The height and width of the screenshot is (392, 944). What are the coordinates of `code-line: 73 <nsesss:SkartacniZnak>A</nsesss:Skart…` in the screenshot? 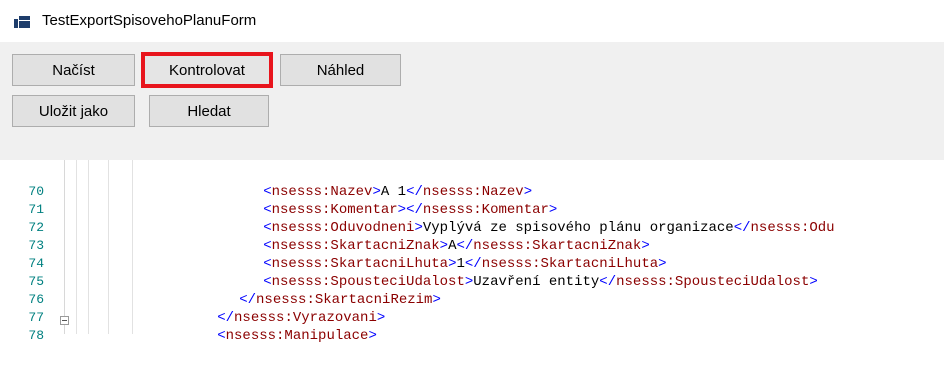 It's located at (472, 238).